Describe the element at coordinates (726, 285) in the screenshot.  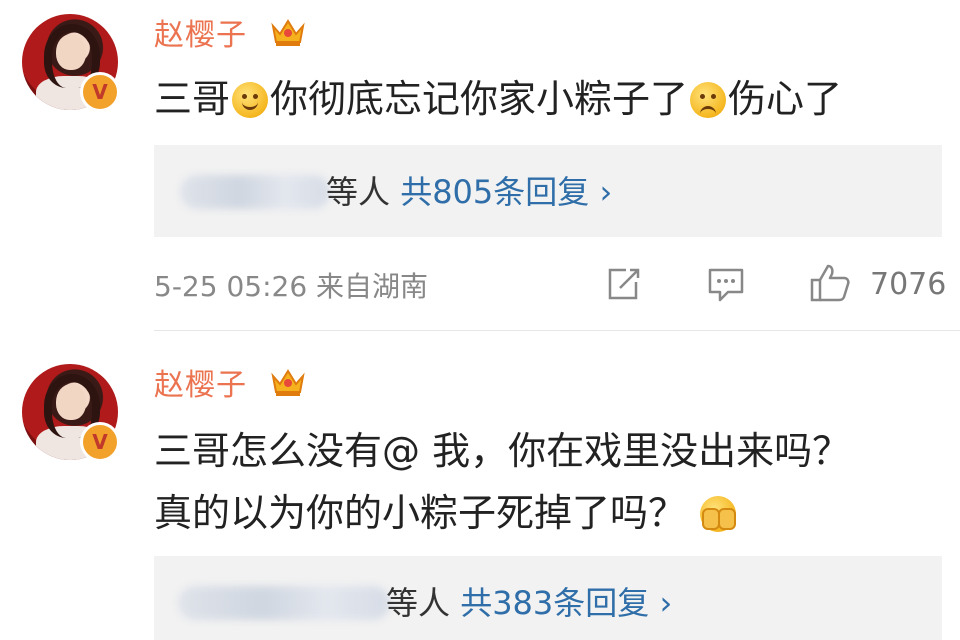
I see `comment-icon` at that location.